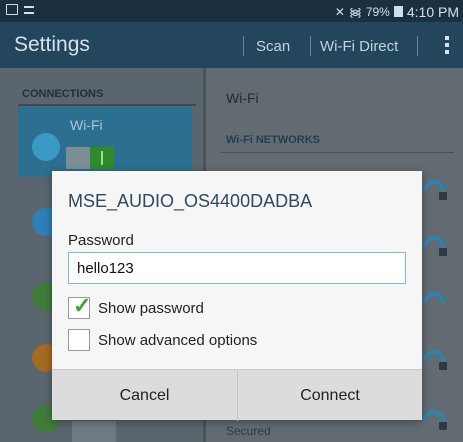 This screenshot has width=463, height=442. Describe the element at coordinates (432, 11) in the screenshot. I see `clock: 4:10 PM` at that location.